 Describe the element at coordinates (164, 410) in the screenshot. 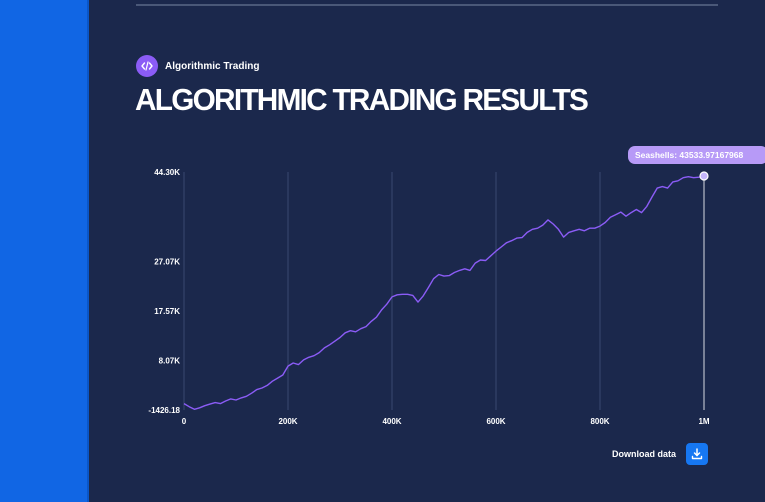

I see `y-tick-label: -1426.18` at that location.